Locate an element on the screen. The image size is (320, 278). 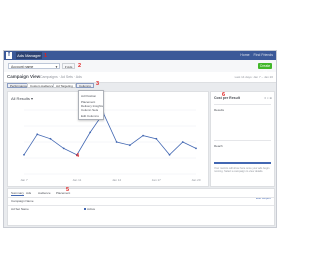
account-select: Account name ▼ is located at coordinates (34, 66).